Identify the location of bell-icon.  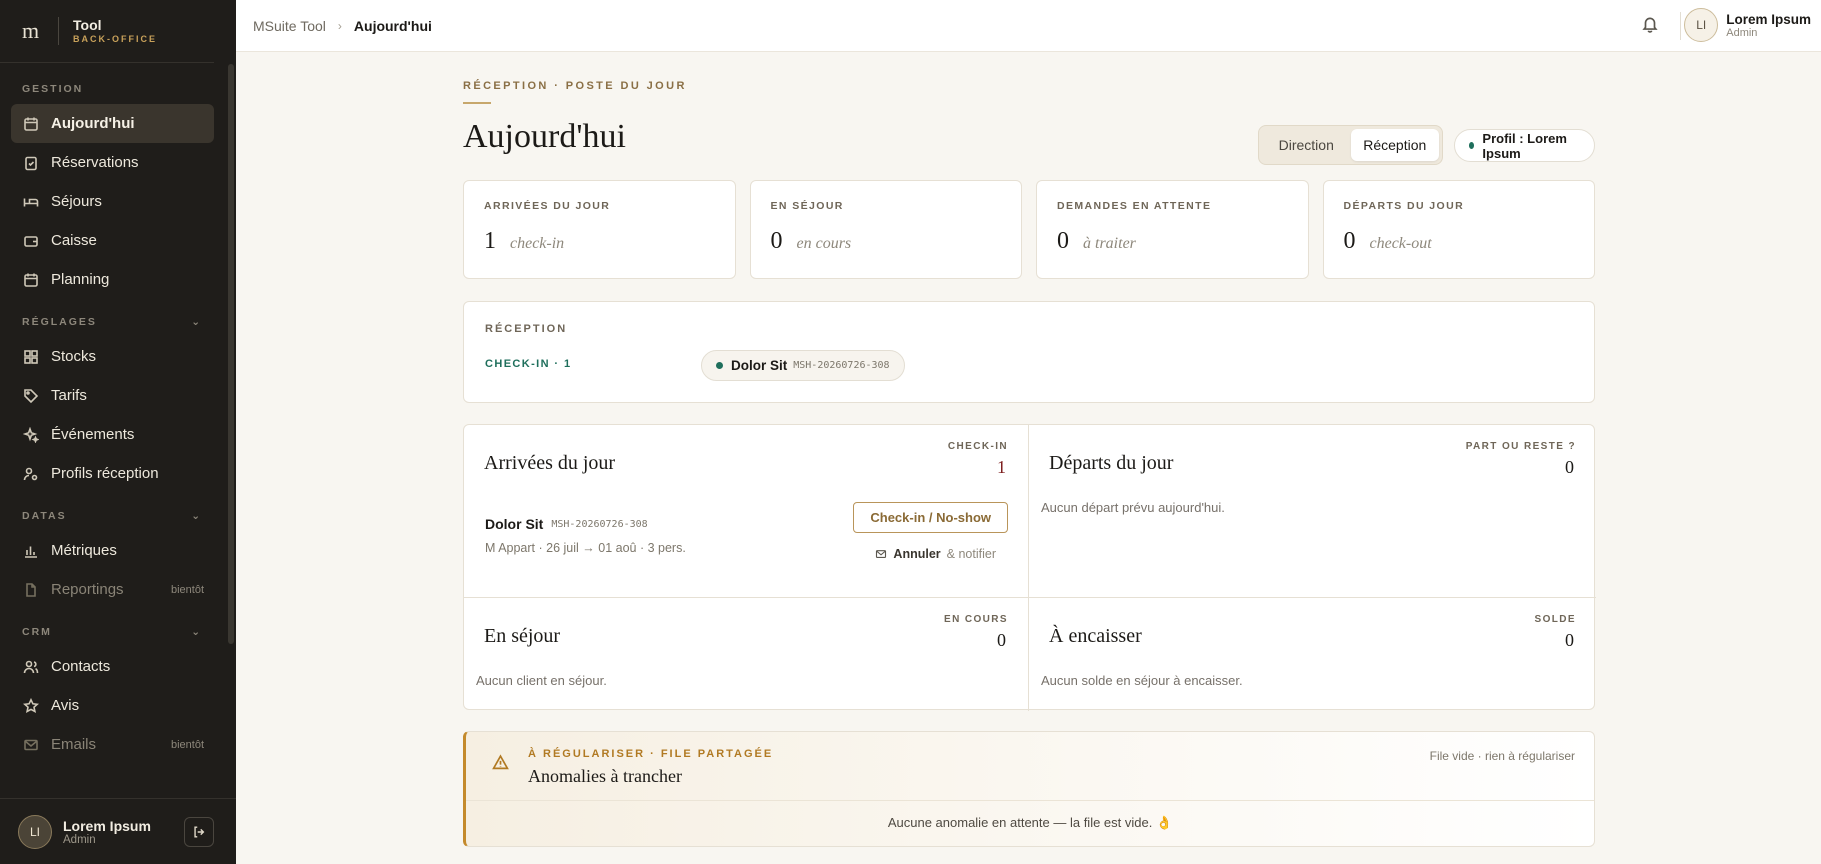
(1650, 25).